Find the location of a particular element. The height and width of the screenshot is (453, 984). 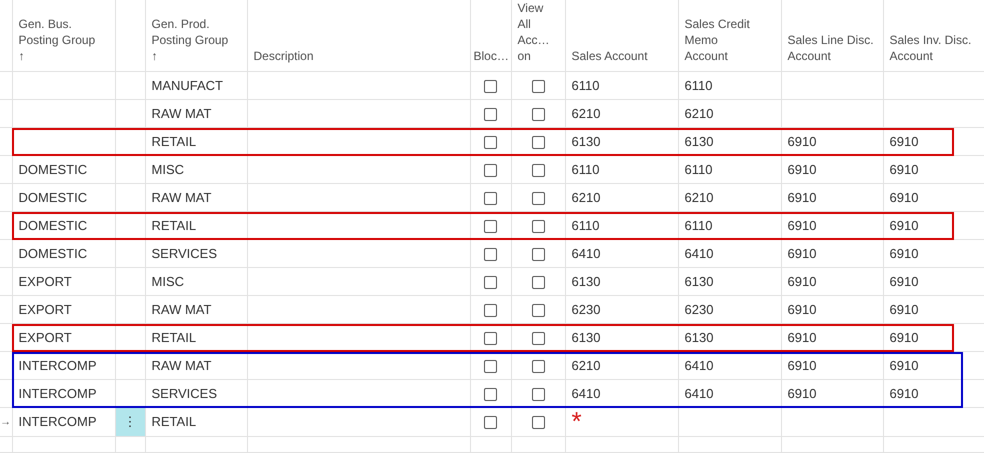

table-cell: MANUFACT is located at coordinates (187, 85).